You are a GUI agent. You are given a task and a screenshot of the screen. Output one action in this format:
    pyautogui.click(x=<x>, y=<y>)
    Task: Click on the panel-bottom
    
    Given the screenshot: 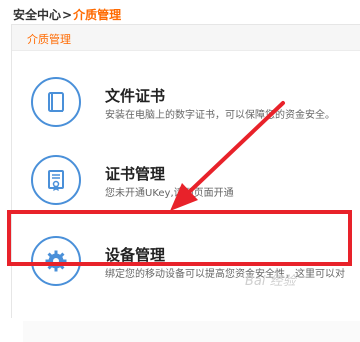 What is the action you would take?
    pyautogui.click(x=191, y=331)
    